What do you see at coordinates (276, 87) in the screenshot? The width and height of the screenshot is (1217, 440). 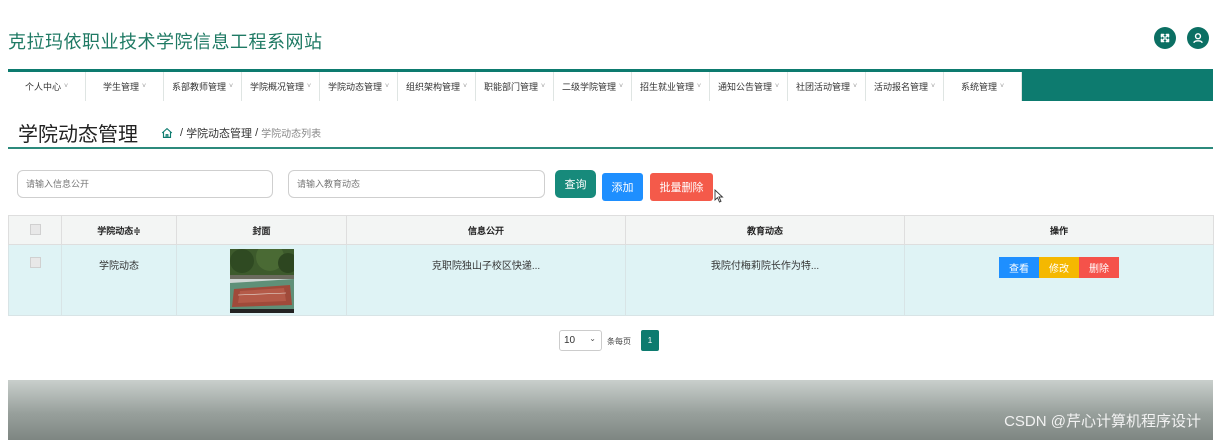 I see `nav-item-label: 学院概况管理` at bounding box center [276, 87].